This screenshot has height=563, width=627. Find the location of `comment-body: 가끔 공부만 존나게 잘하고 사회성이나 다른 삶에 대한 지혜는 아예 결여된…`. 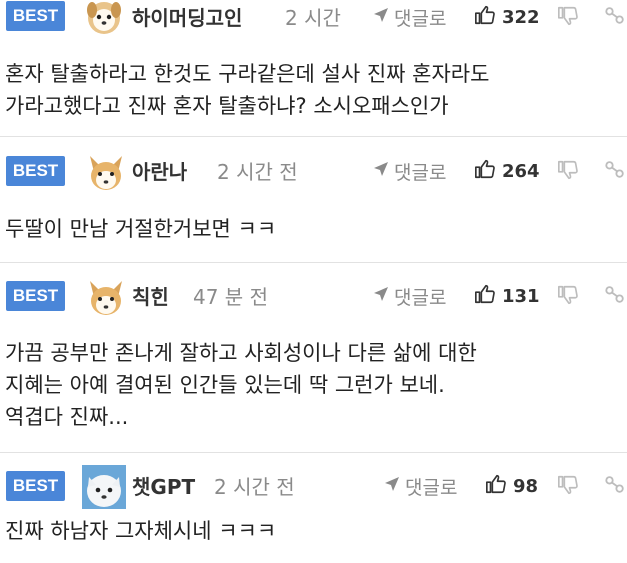

comment-body: 가끔 공부만 존나게 잘하고 사회성이나 다른 삶에 대한 지혜는 아예 결여된… is located at coordinates (241, 385).